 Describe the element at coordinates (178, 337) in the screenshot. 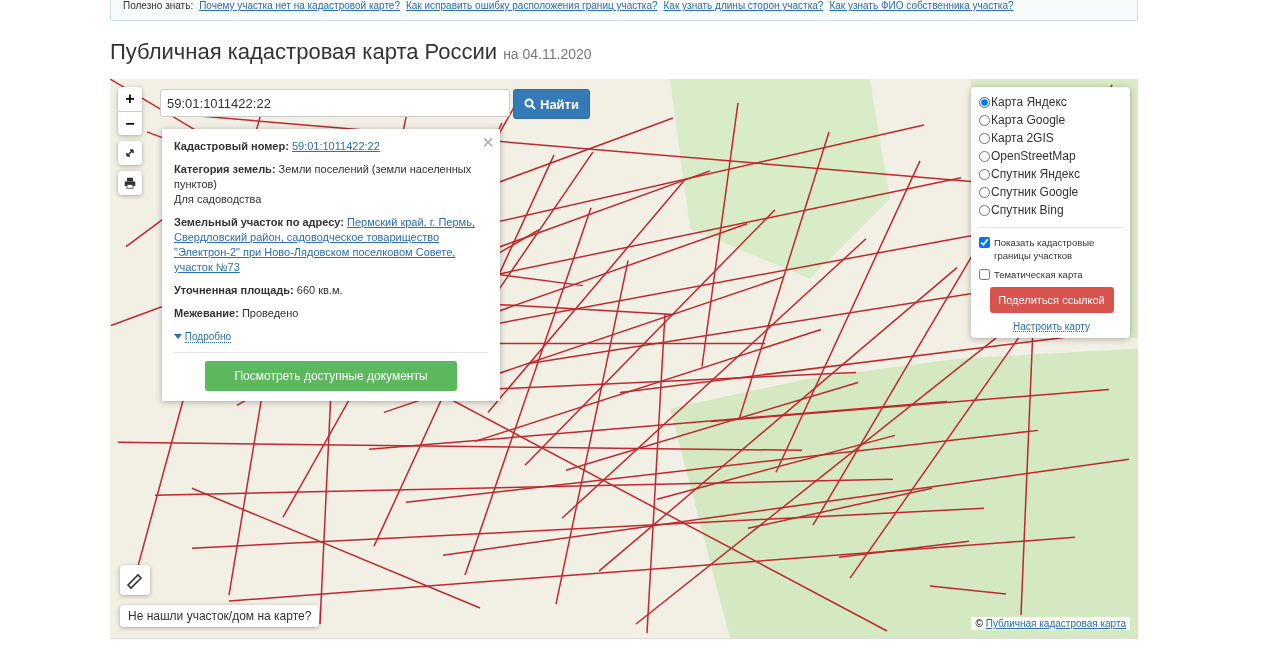

I see `caret-icon` at that location.